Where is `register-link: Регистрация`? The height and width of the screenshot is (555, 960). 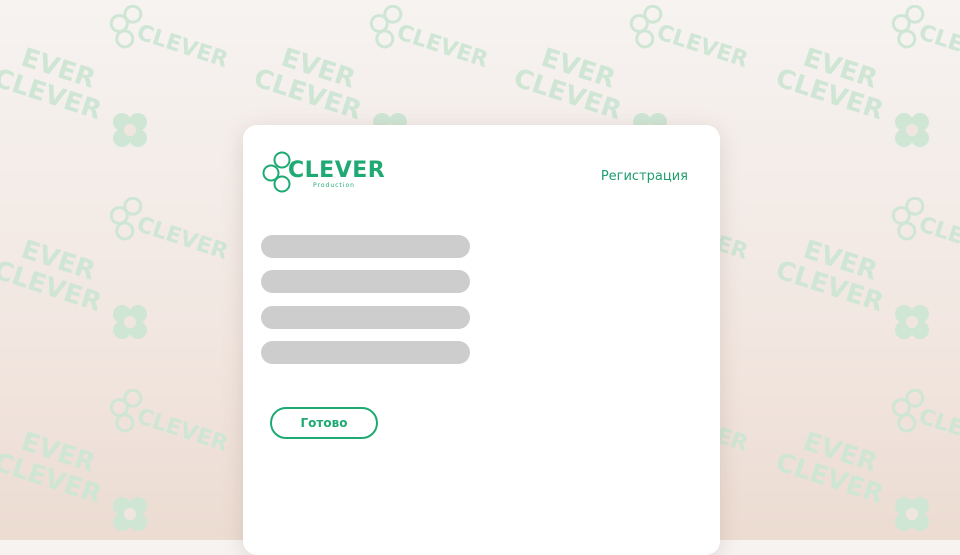
register-link: Регистрация is located at coordinates (644, 176).